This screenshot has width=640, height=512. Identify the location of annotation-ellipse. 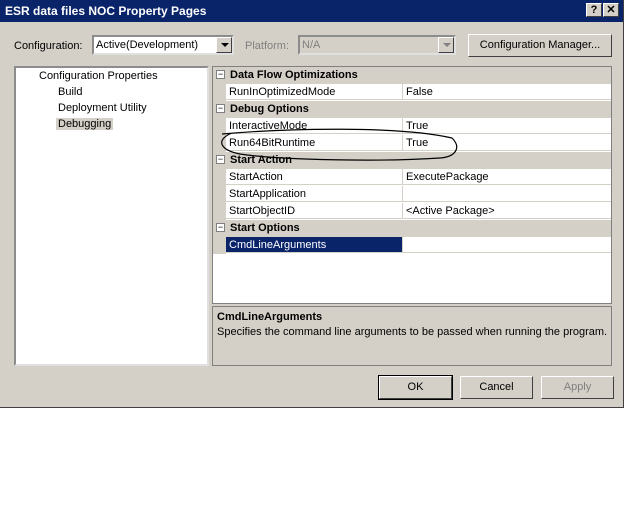
(339, 144).